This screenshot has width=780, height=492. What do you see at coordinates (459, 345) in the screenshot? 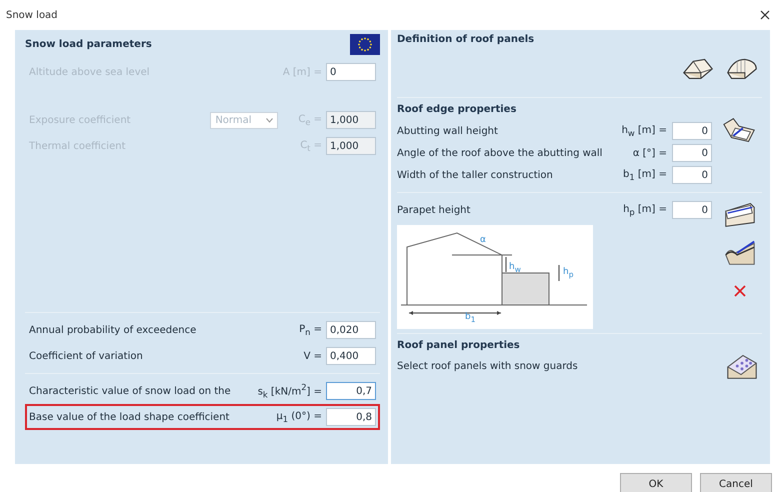
I see `section-title: Roof panel properties` at bounding box center [459, 345].